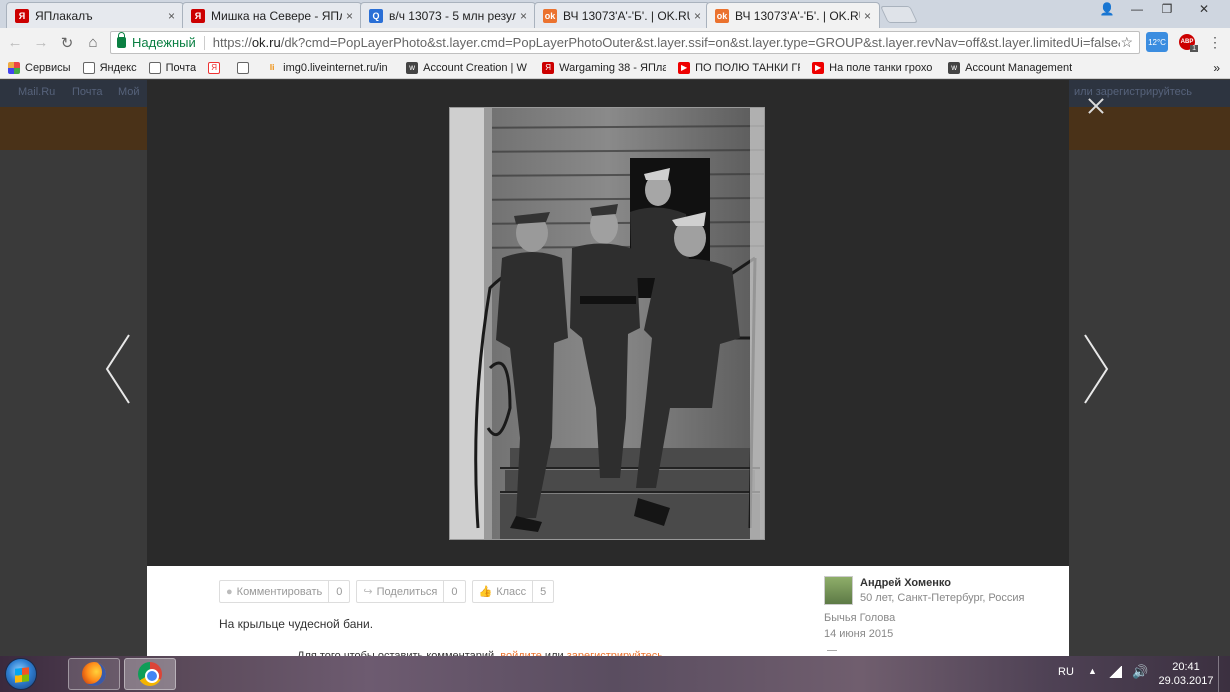 The width and height of the screenshot is (1230, 692). Describe the element at coordinates (94, 674) in the screenshot. I see `taskbar-firefox` at that location.